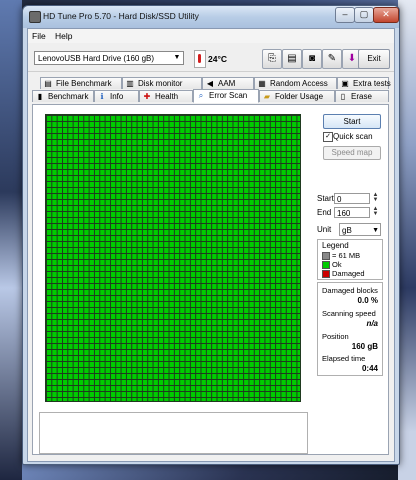  What do you see at coordinates (299, 96) in the screenshot?
I see `tab-label: Folder Usage` at bounding box center [299, 96].